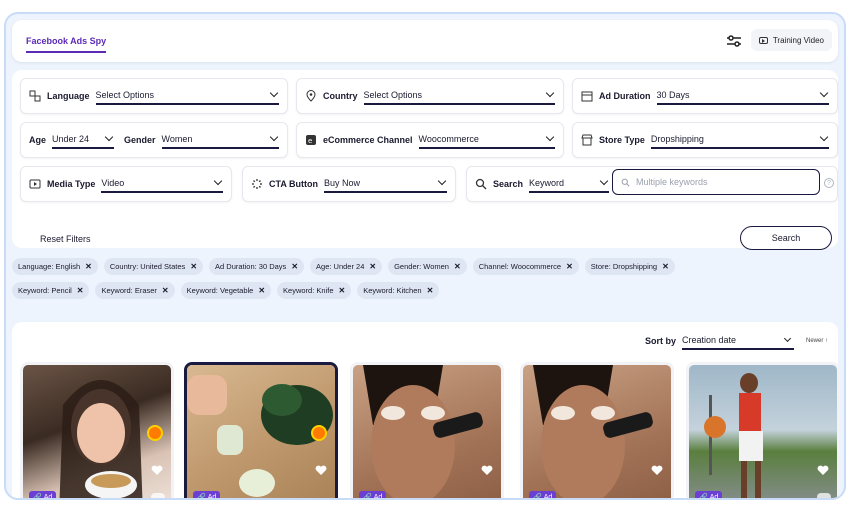 This screenshot has width=850, height=513. I want to click on cta-label: CTA Button, so click(293, 184).